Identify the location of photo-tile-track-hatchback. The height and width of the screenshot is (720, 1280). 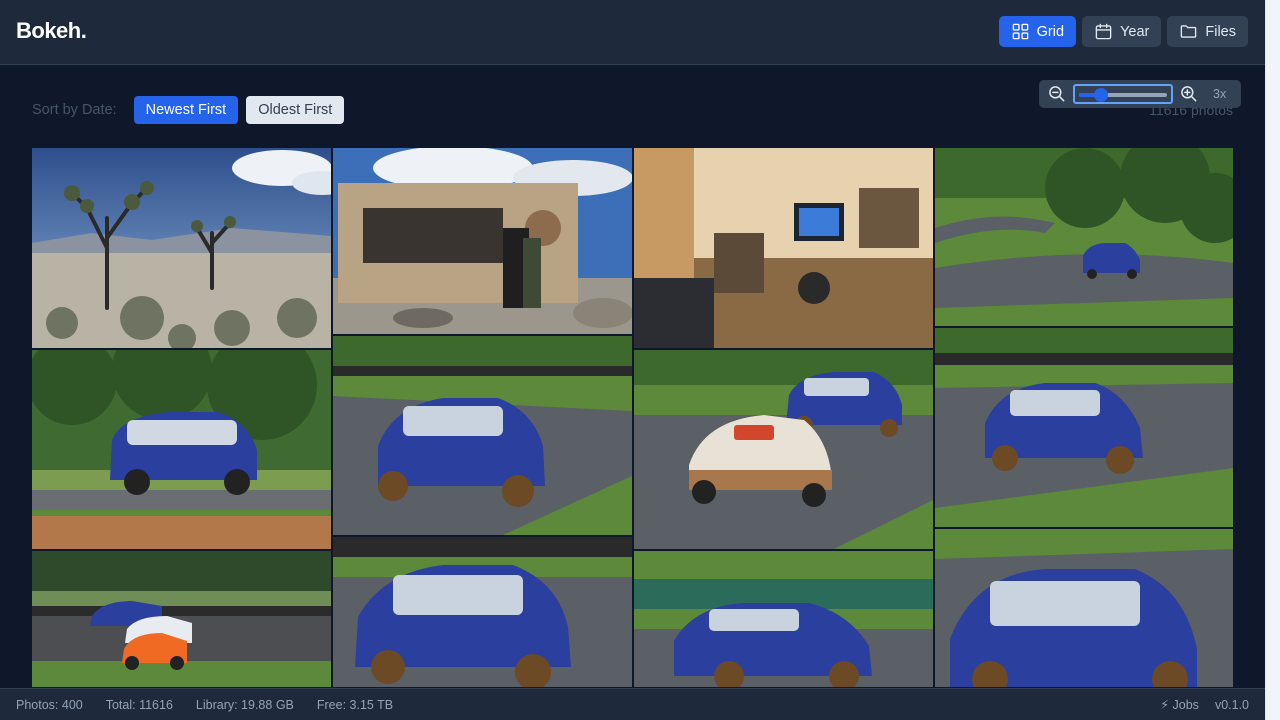
(181, 449).